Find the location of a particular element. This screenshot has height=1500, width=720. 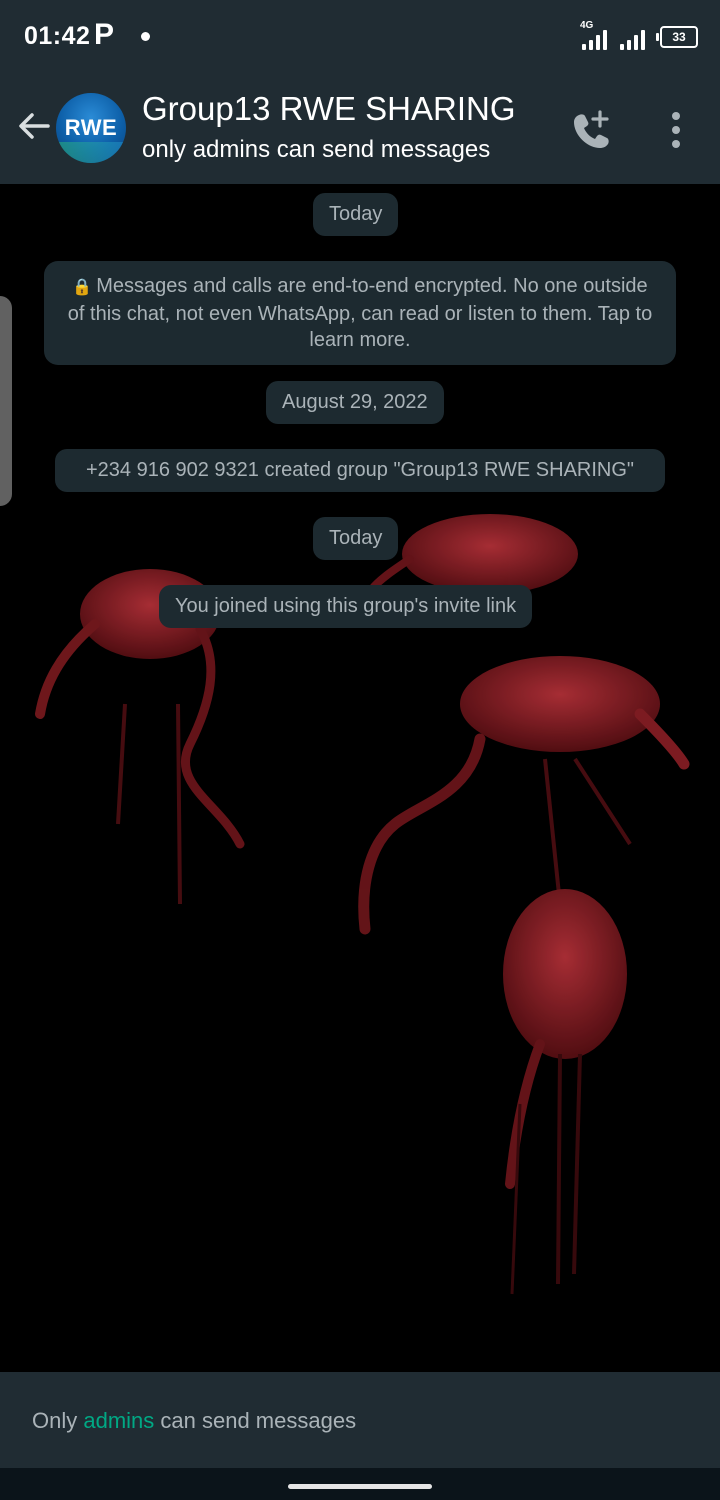

battery-level: 33 is located at coordinates (679, 37).